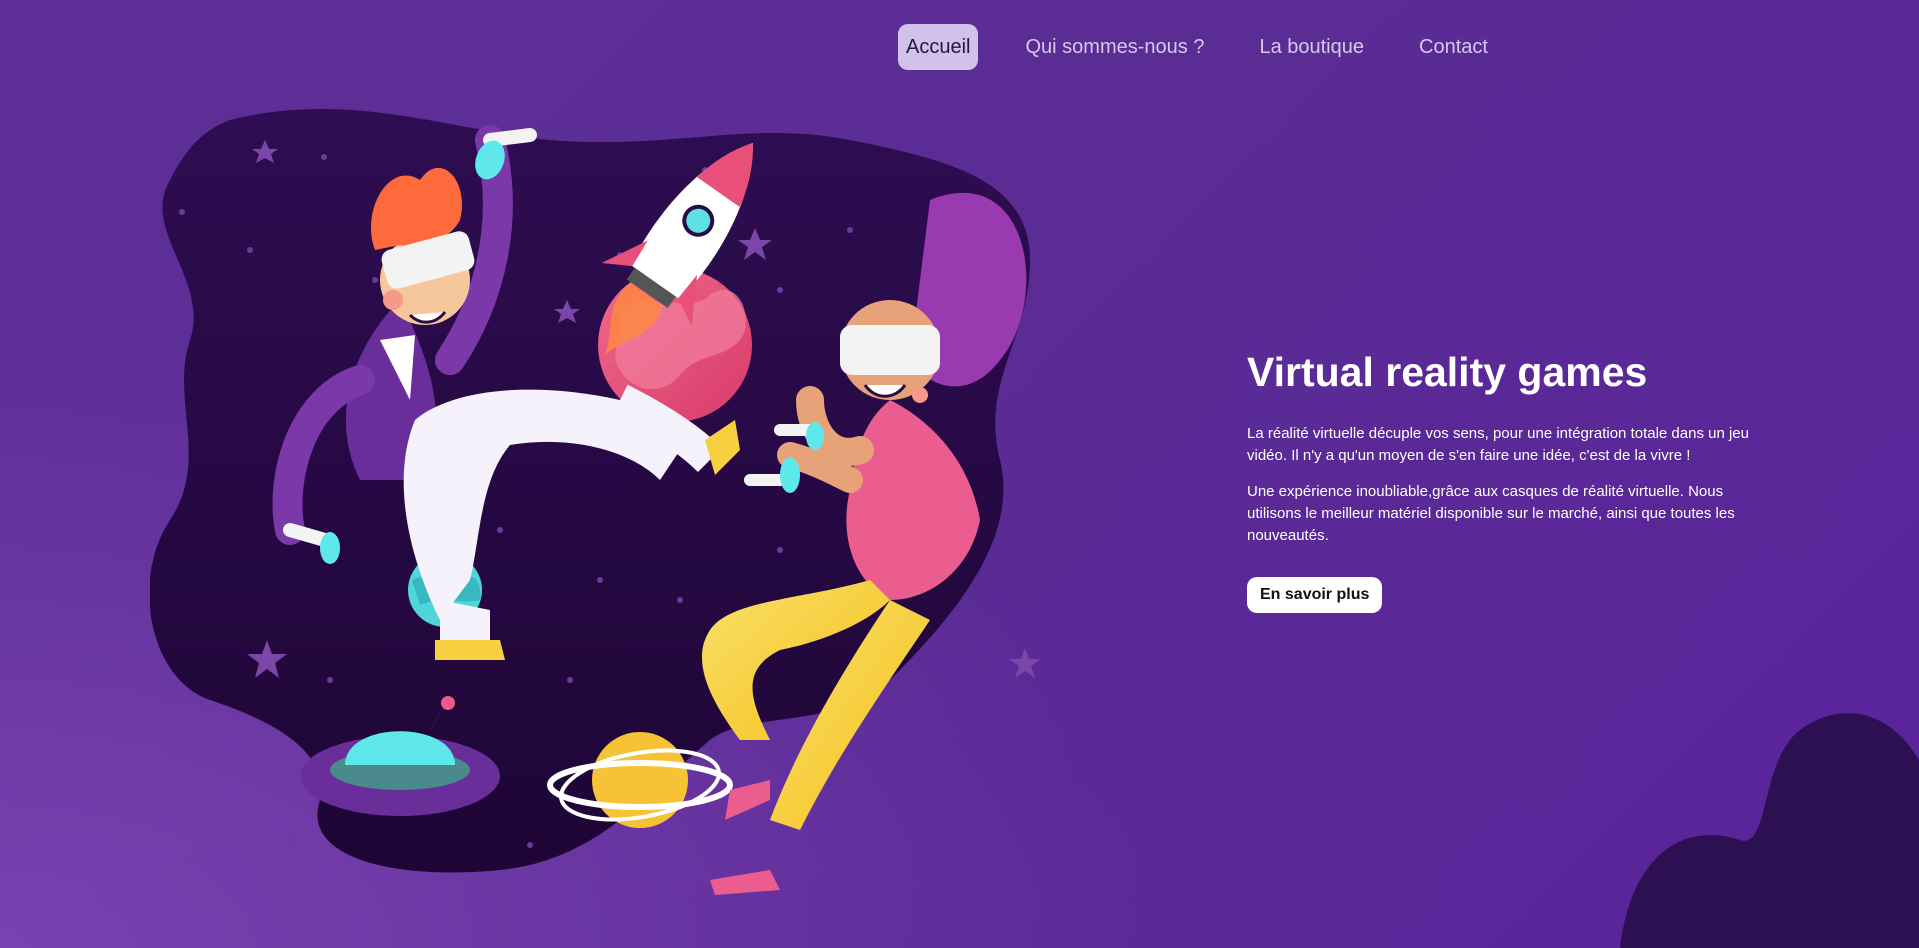 The image size is (1919, 948). What do you see at coordinates (1769, 830) in the screenshot?
I see `corner-blob-shape` at bounding box center [1769, 830].